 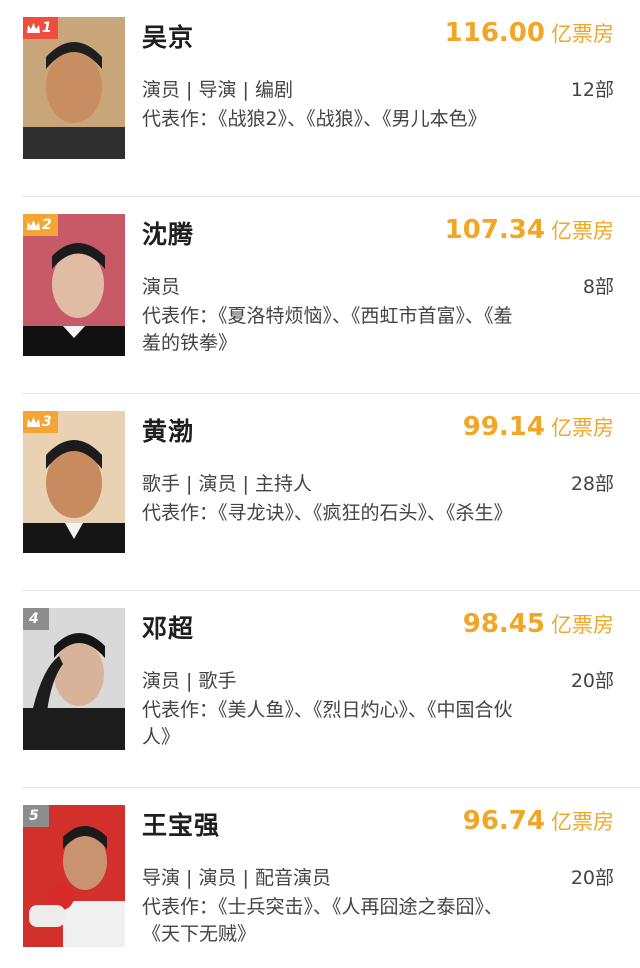 What do you see at coordinates (503, 624) in the screenshot?
I see `box-office-value: 98.45` at bounding box center [503, 624].